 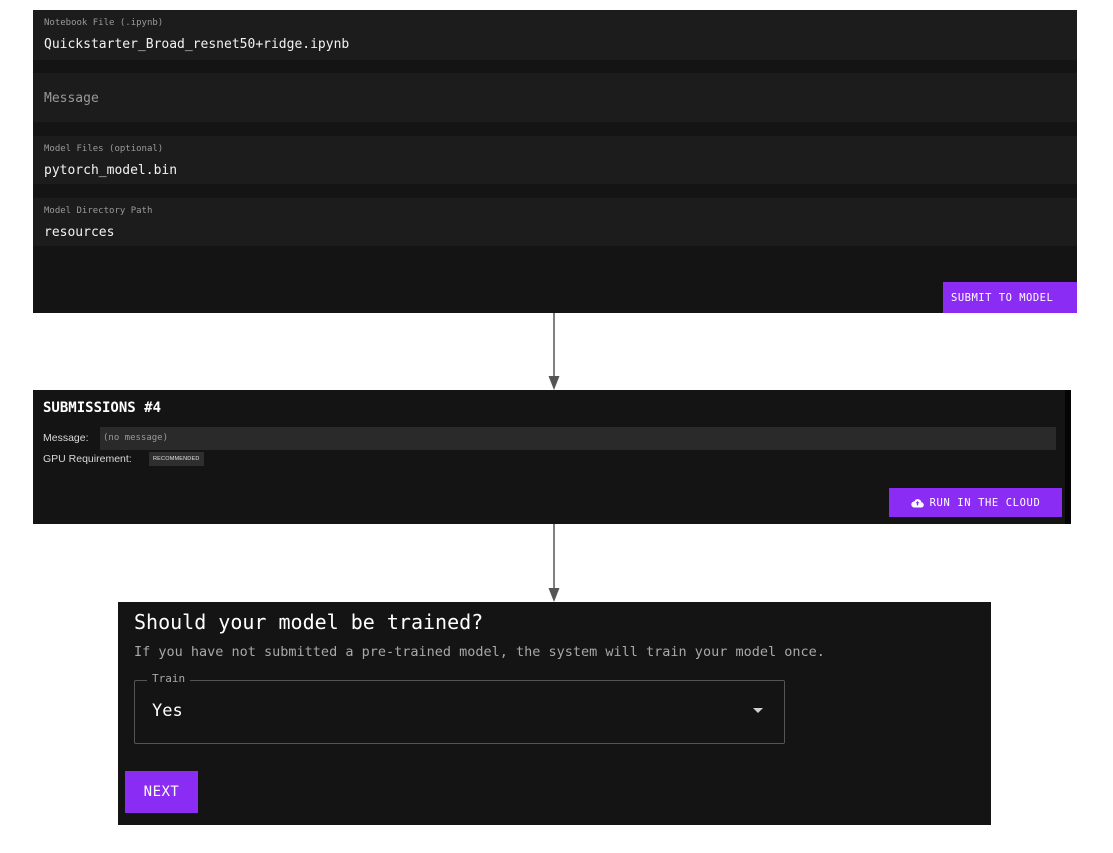 What do you see at coordinates (102, 408) in the screenshot?
I see `submissions-title: SUBMISSIONS #4` at bounding box center [102, 408].